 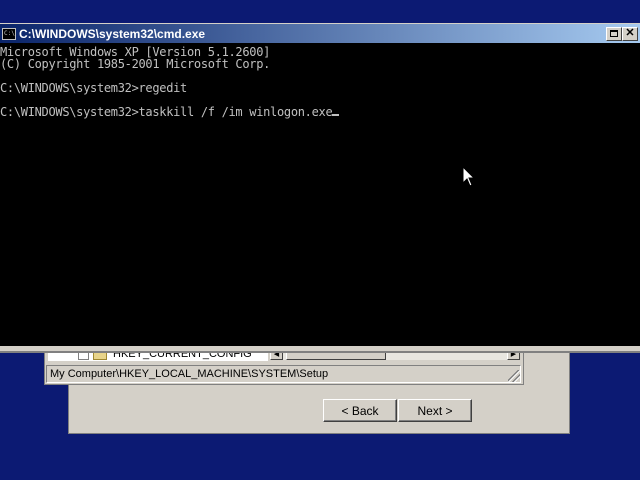 I want to click on back-button-label: < Back, so click(x=360, y=410).